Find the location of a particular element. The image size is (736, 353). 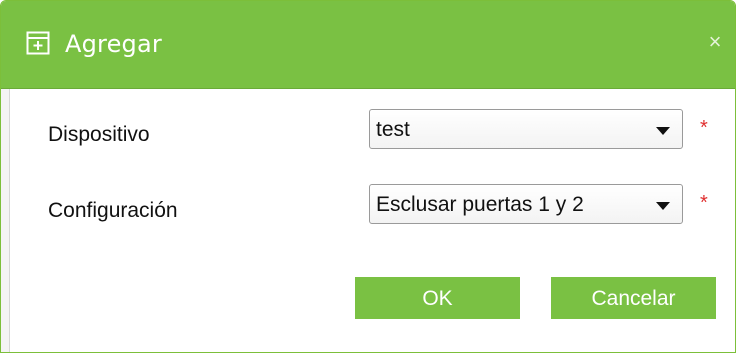

device-required-marker: * is located at coordinates (704, 128).